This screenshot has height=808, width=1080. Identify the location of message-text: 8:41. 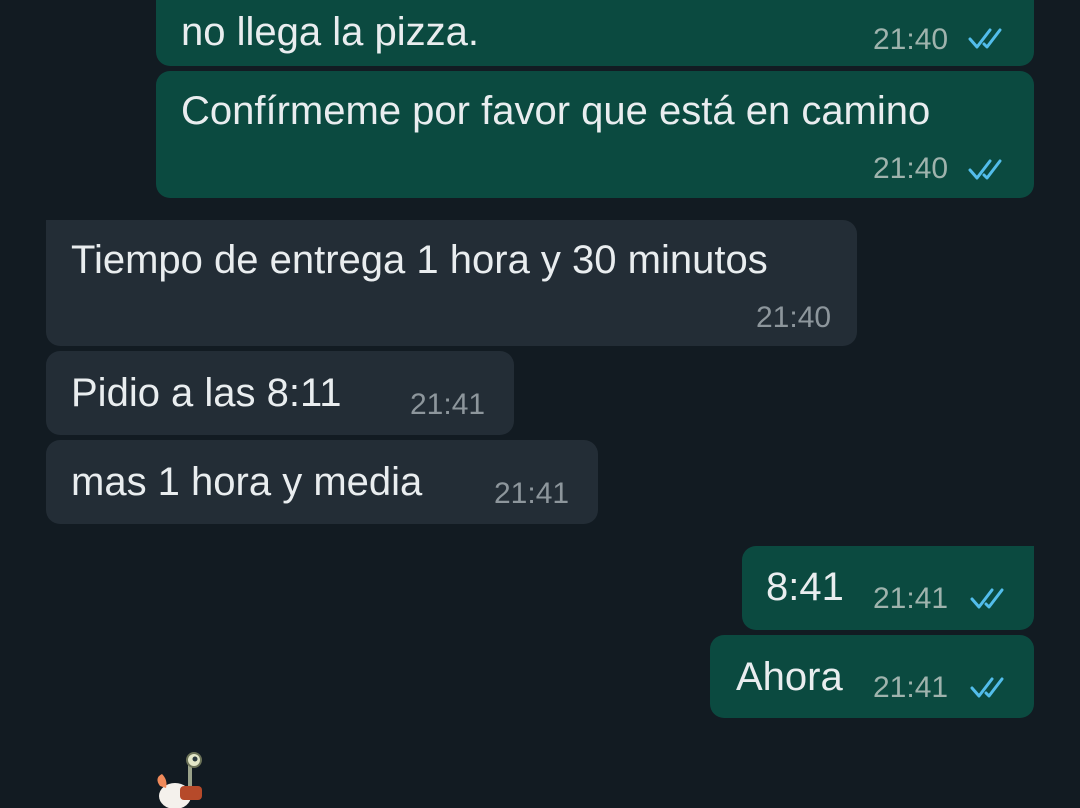
(805, 587).